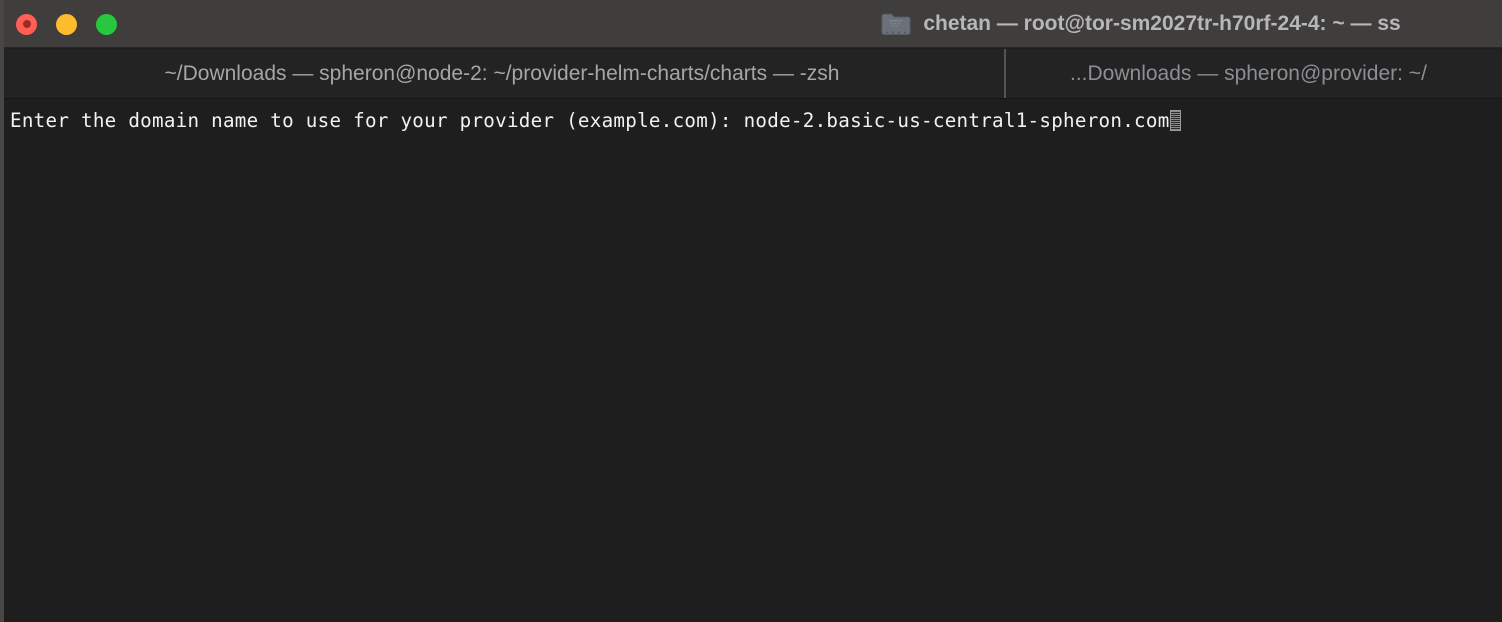  What do you see at coordinates (1175, 120) in the screenshot?
I see `text-cursor` at bounding box center [1175, 120].